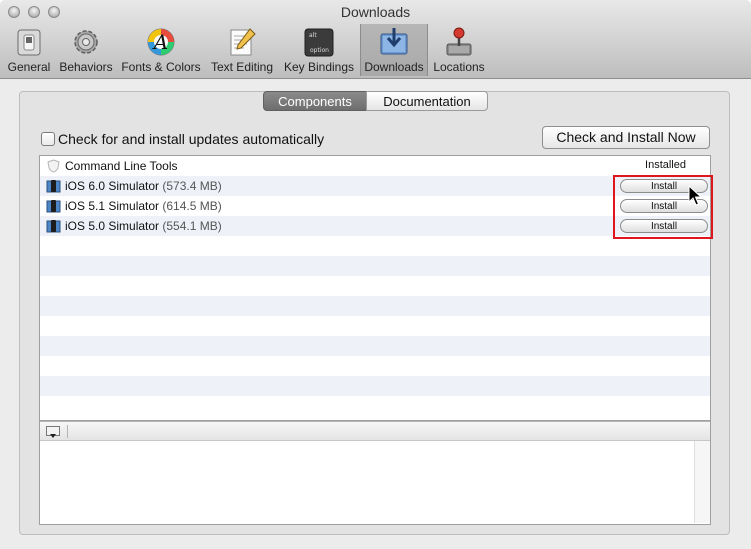  What do you see at coordinates (161, 67) in the screenshot?
I see `toolbar-label: Fonts & Colors` at bounding box center [161, 67].